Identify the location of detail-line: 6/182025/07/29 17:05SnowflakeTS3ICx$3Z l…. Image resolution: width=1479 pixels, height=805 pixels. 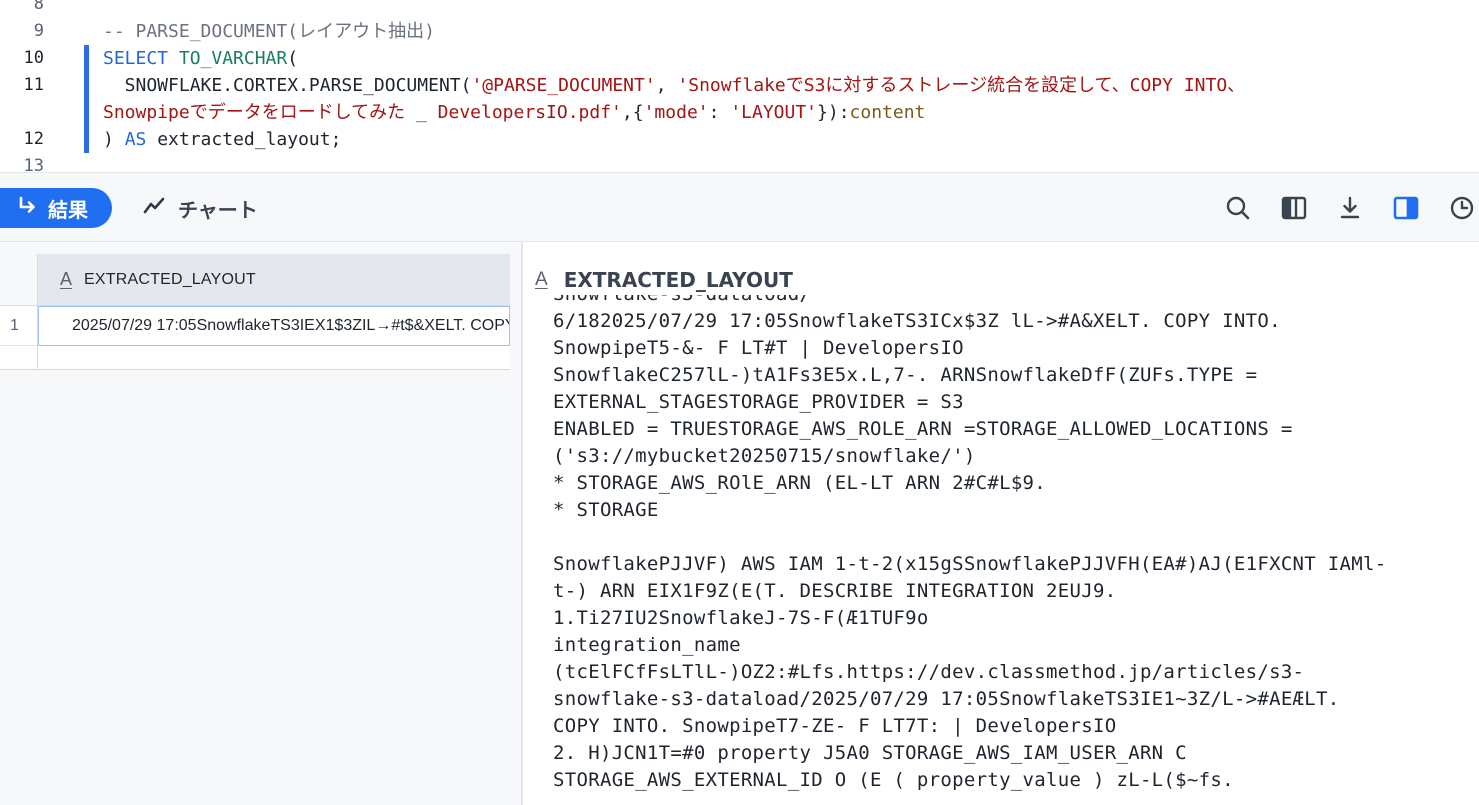
(917, 321).